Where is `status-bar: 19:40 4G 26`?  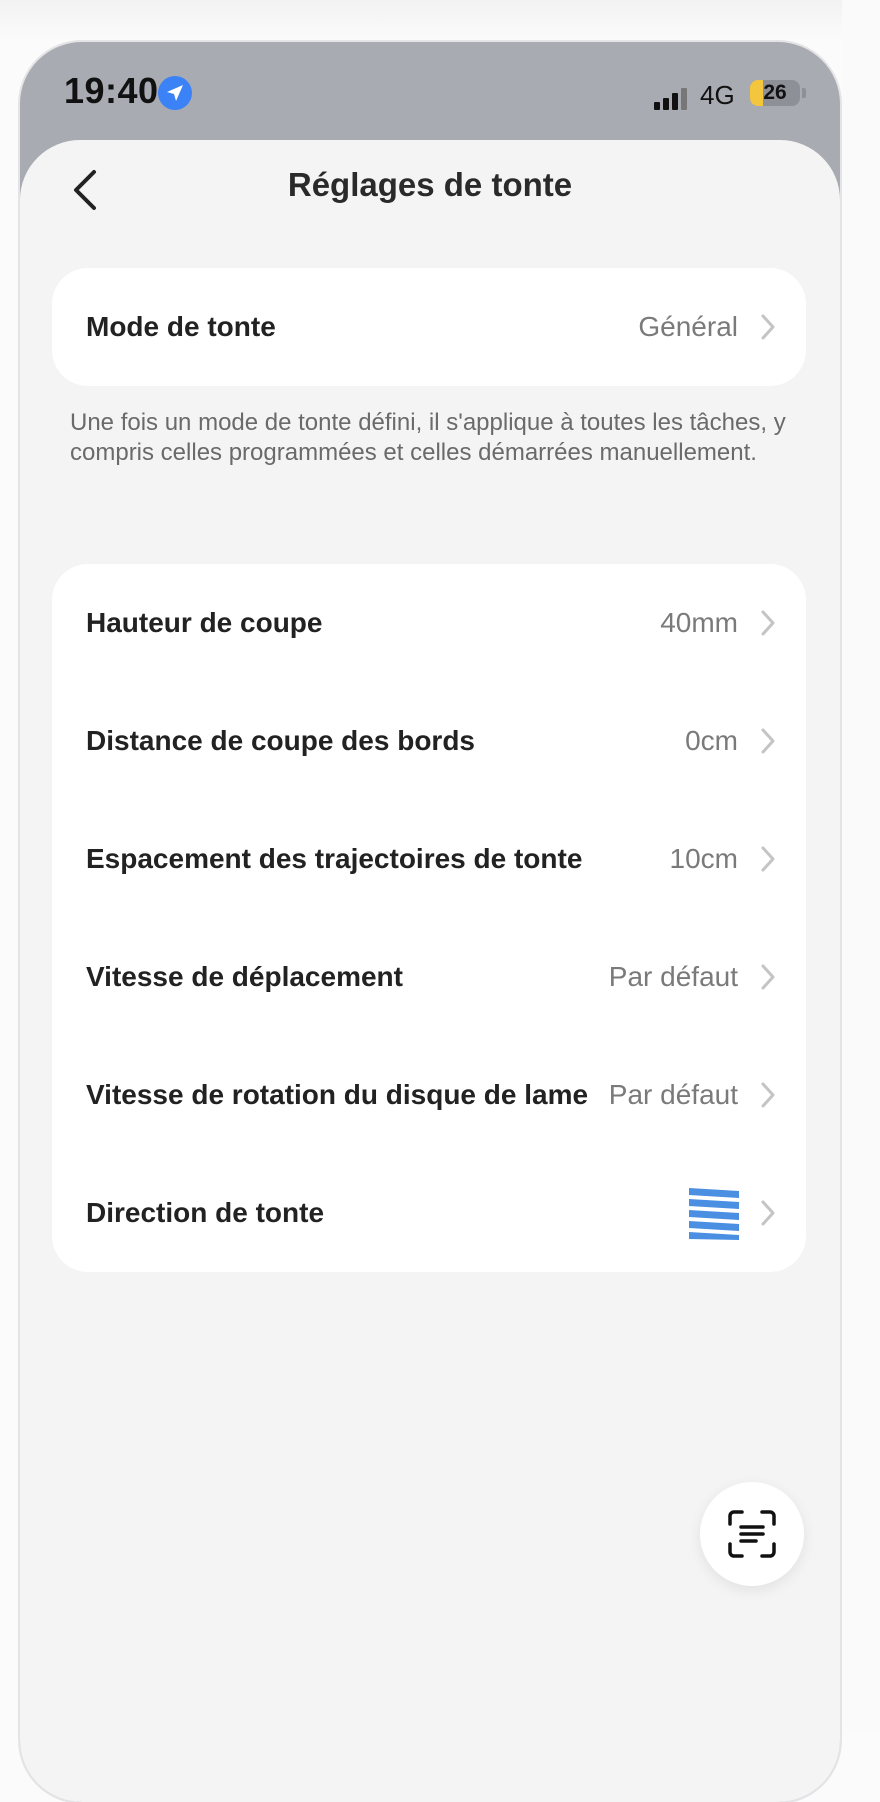 status-bar: 19:40 4G 26 is located at coordinates (430, 92).